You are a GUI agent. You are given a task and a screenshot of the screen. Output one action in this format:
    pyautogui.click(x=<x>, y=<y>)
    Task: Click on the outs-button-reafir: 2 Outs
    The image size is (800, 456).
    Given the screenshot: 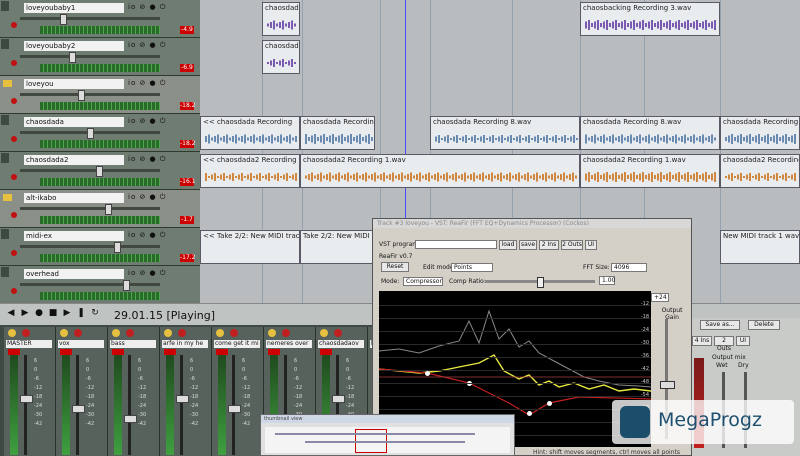 What is the action you would take?
    pyautogui.click(x=572, y=245)
    